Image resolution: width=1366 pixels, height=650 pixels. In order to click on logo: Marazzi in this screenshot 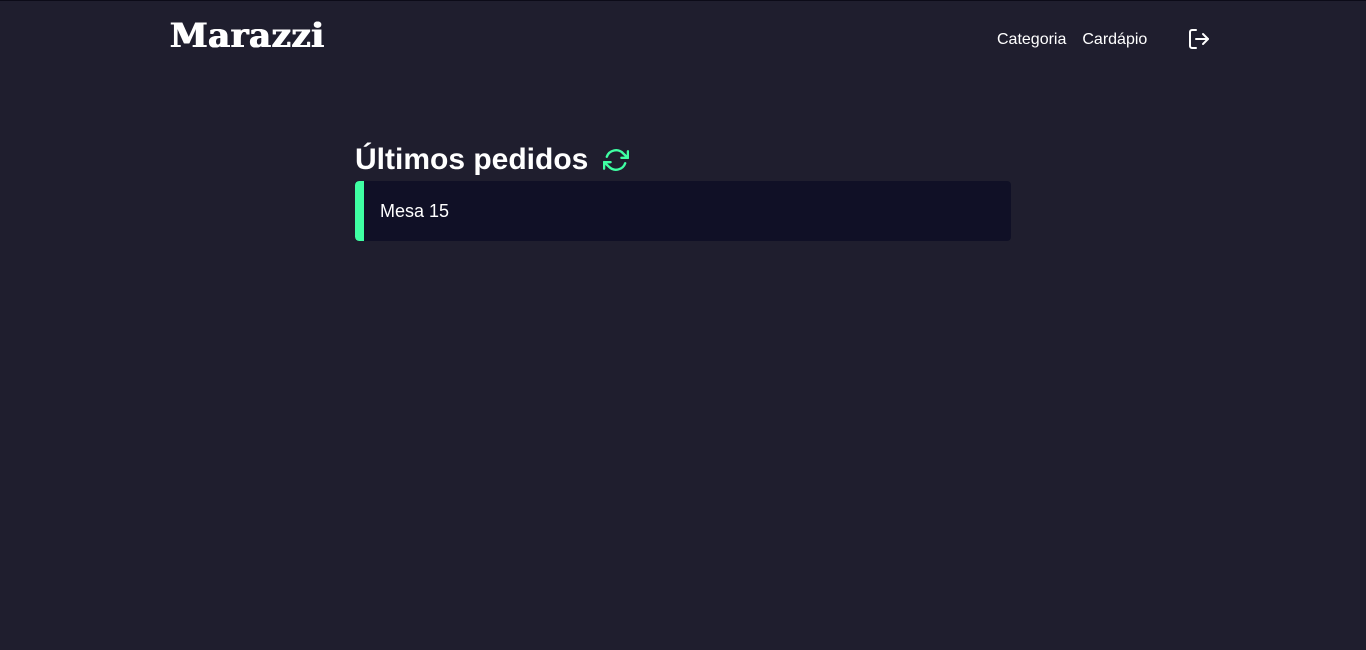, I will do `click(247, 36)`.